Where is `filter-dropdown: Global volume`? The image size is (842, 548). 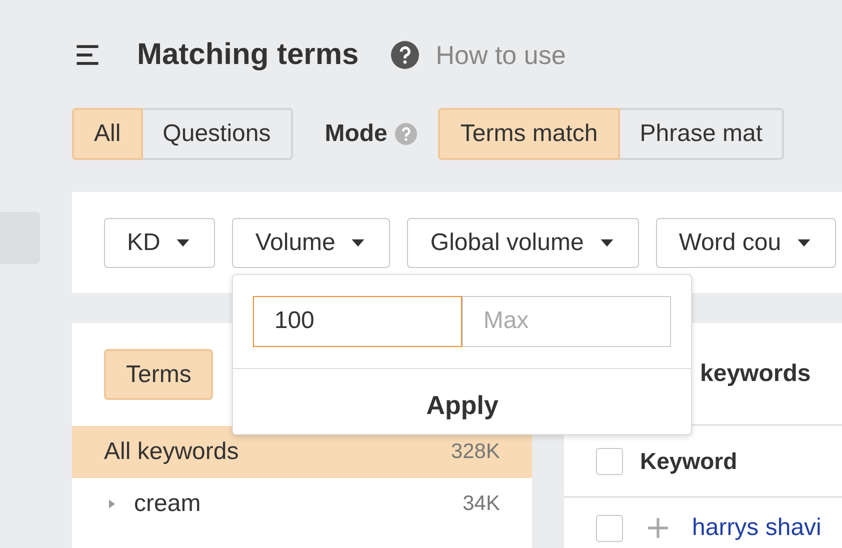
filter-dropdown: Global volume is located at coordinates (523, 243).